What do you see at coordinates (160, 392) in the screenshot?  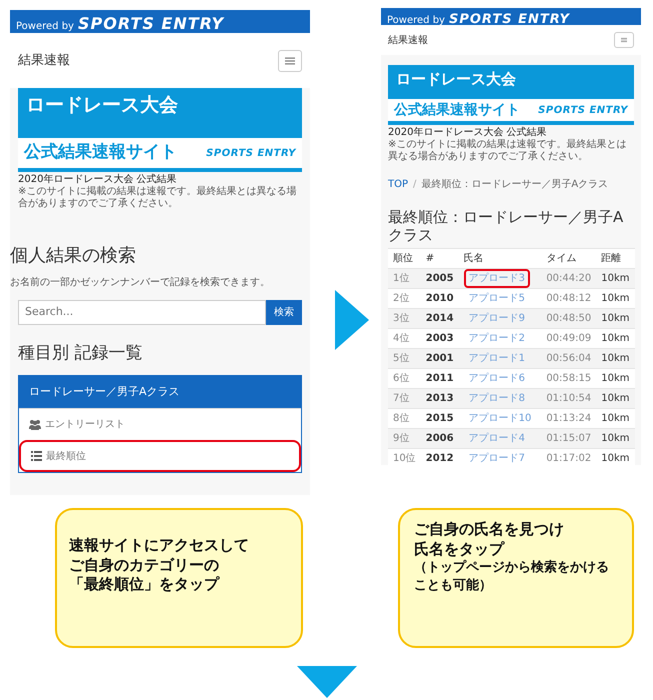 I see `category-header: ロードレーサー／男子Aクラス` at bounding box center [160, 392].